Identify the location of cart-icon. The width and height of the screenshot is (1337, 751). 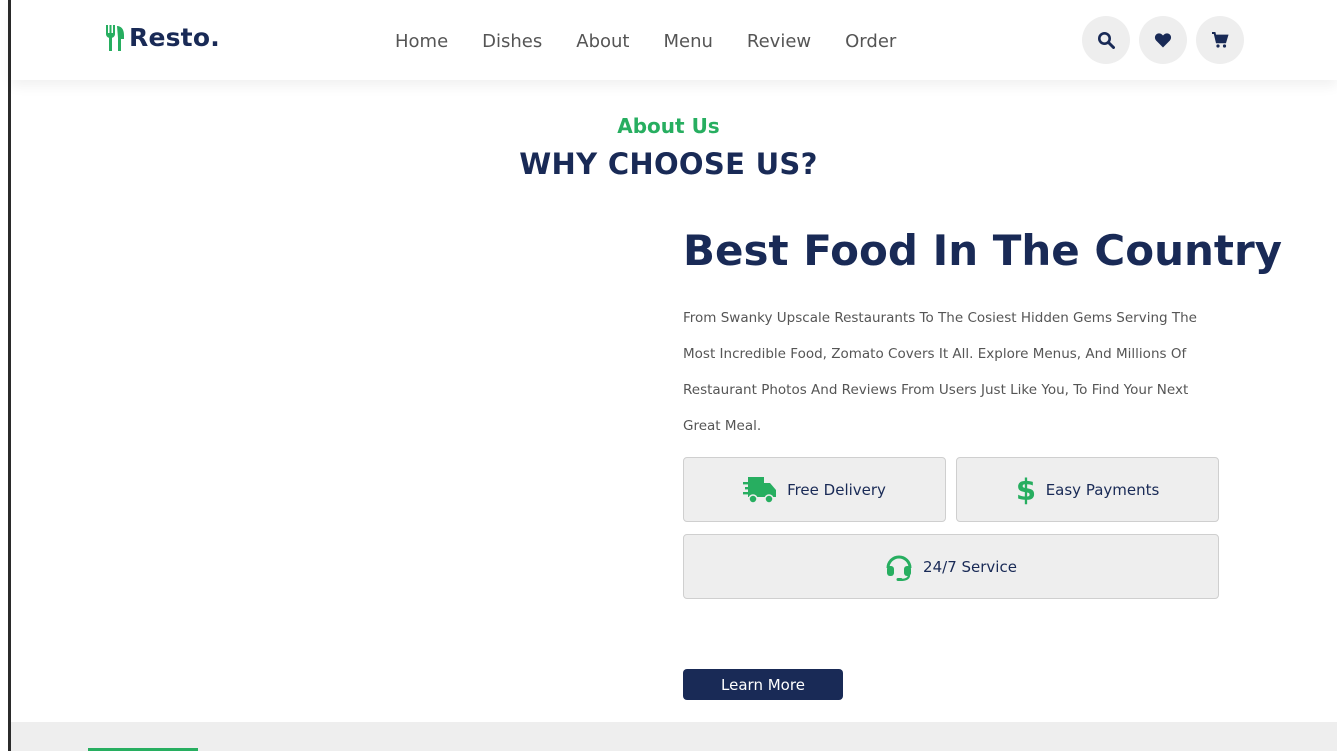
(1220, 40).